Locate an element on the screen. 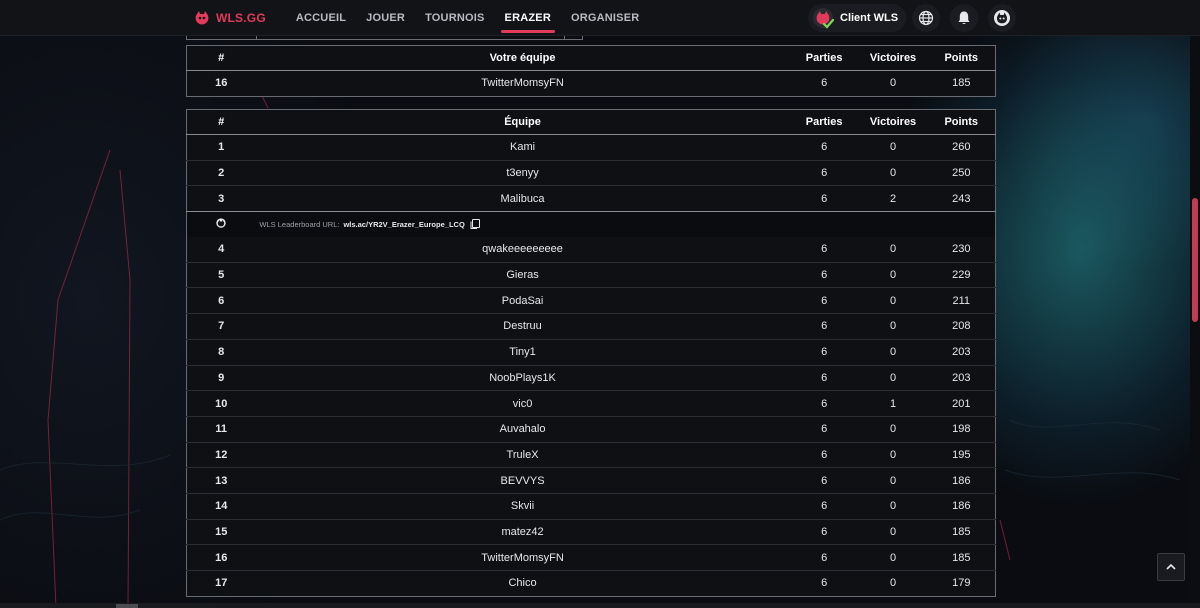  team-cell: Kami is located at coordinates (522, 147).